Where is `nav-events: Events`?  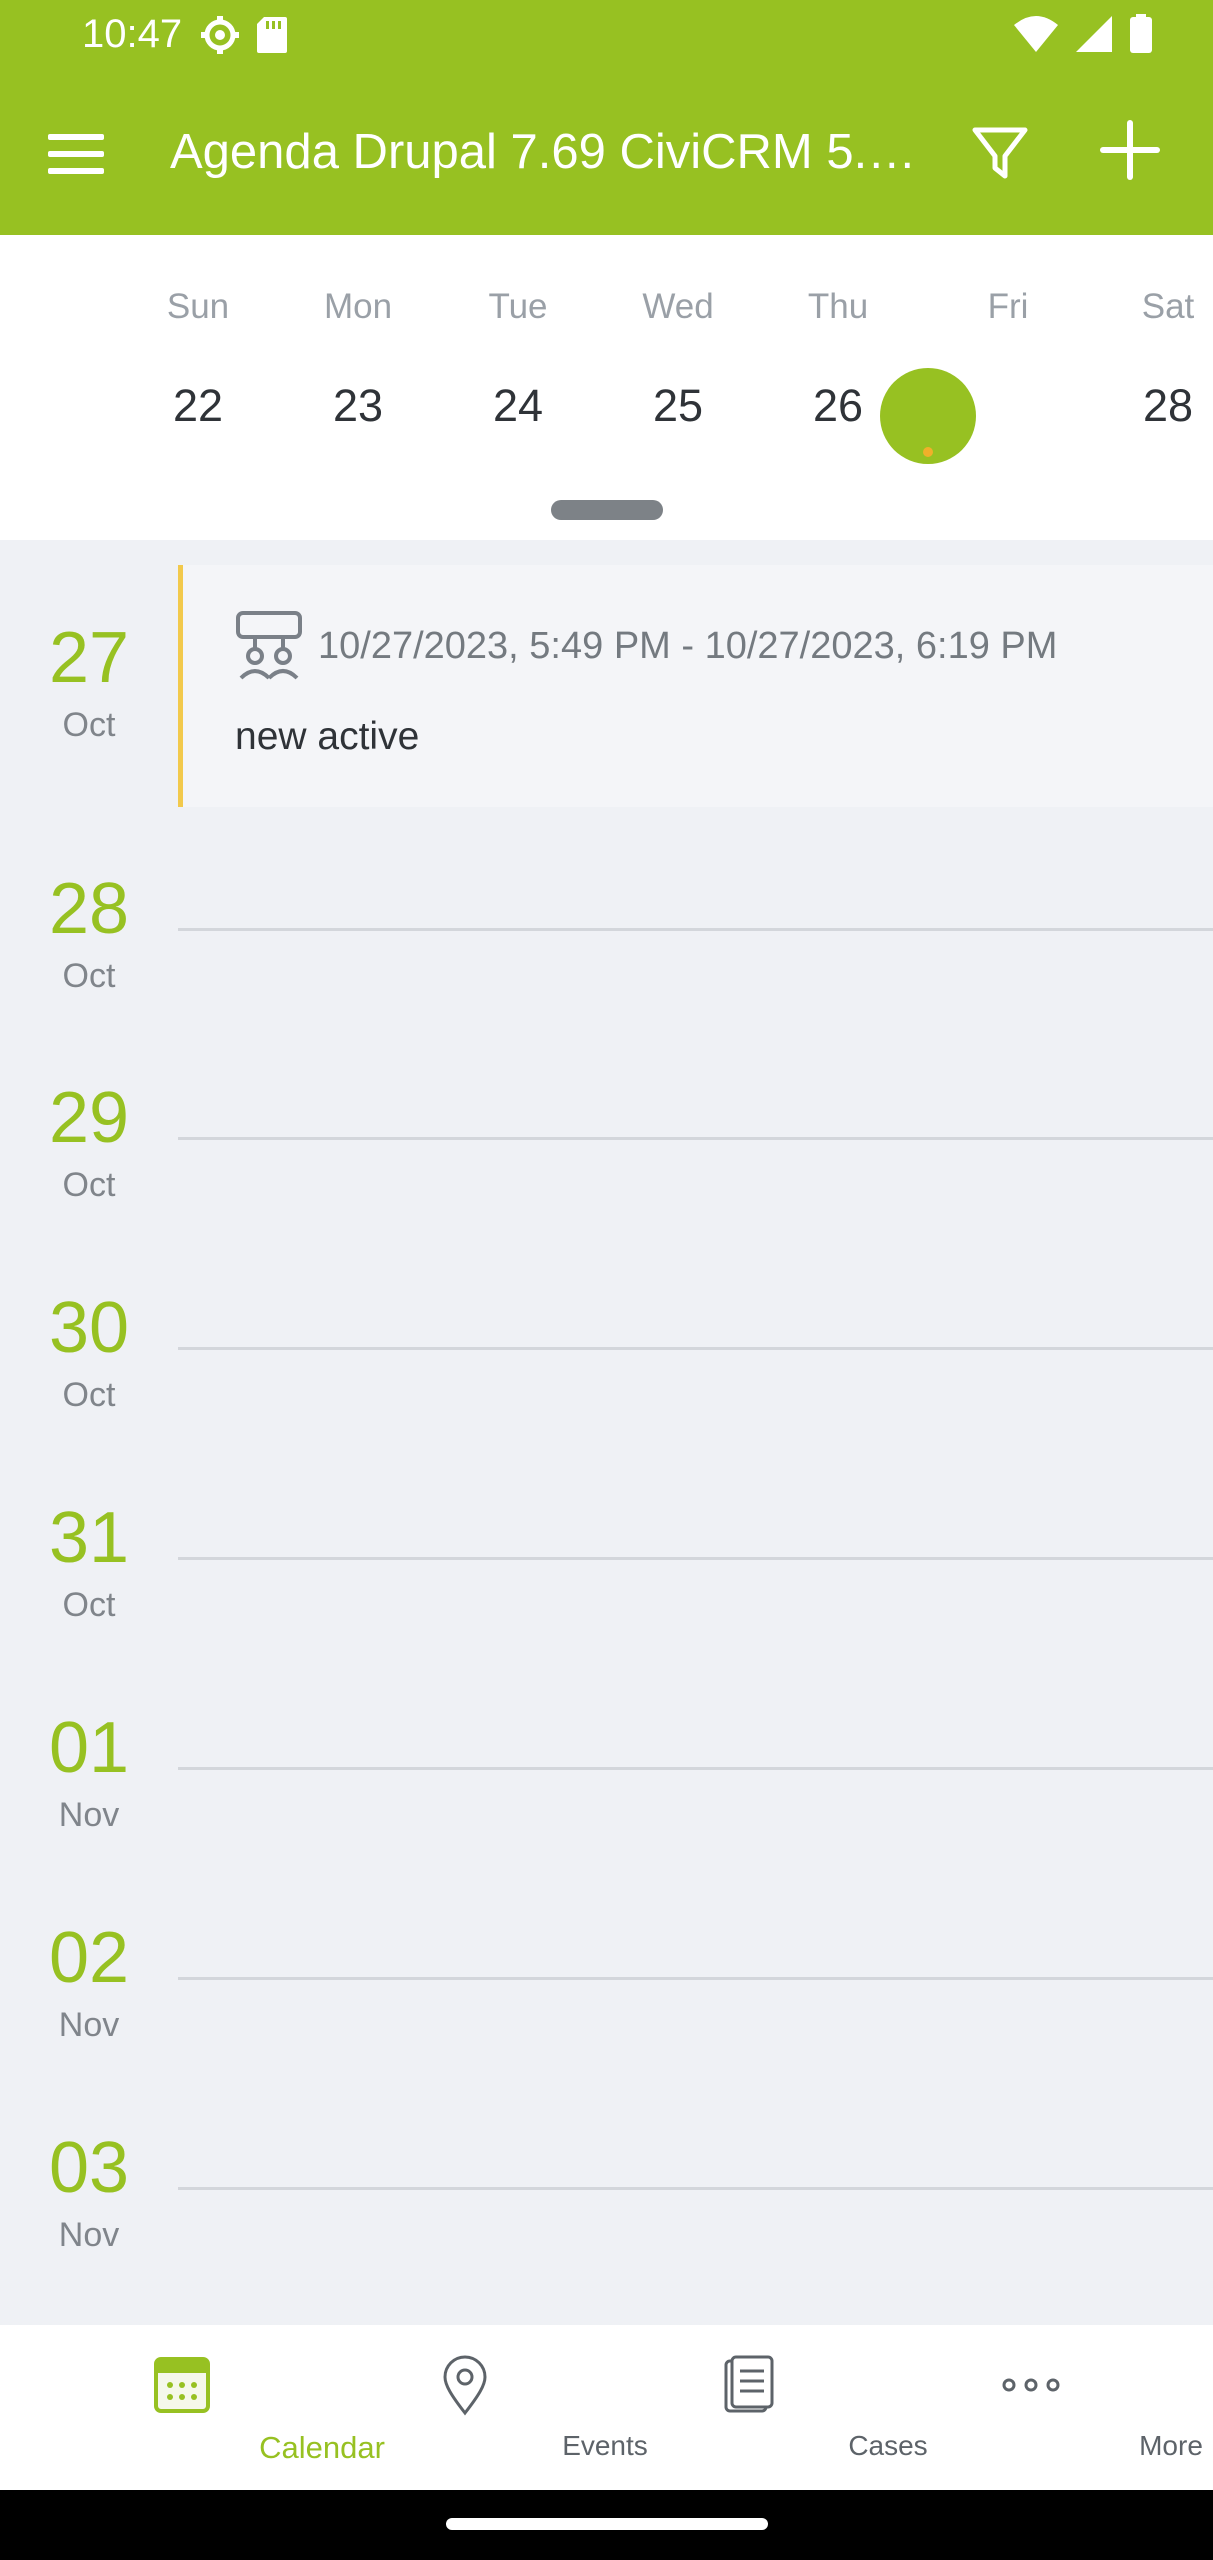
nav-events: Events is located at coordinates (486, 2407).